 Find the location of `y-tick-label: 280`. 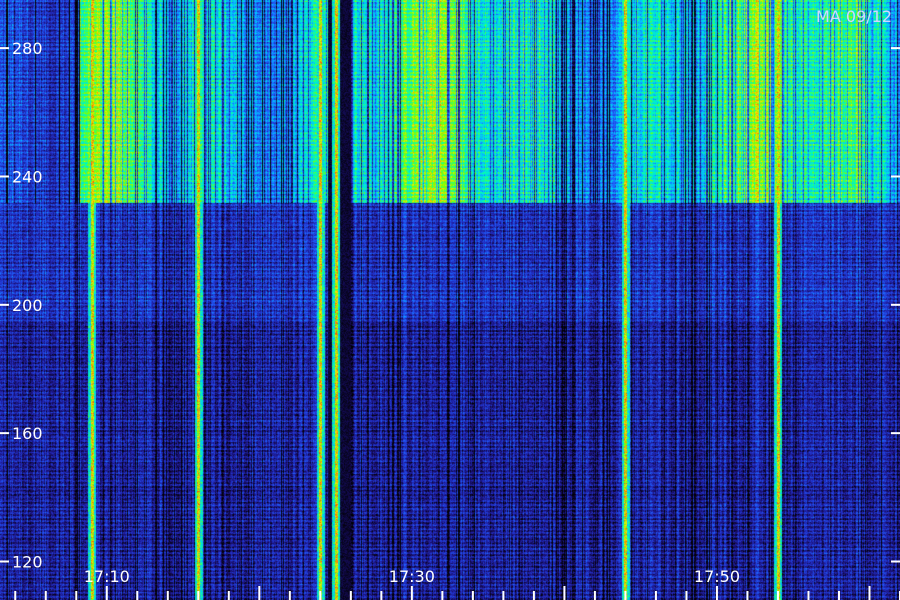

y-tick-label: 280 is located at coordinates (27, 48).